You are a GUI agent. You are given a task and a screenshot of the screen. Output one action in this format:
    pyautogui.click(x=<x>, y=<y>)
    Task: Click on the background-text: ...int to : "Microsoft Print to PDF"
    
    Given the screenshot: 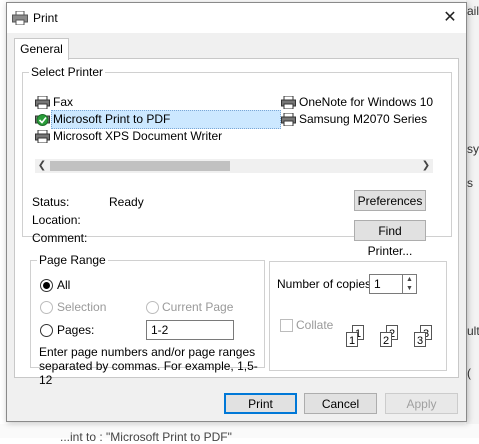 What is the action you would take?
    pyautogui.click(x=146, y=437)
    